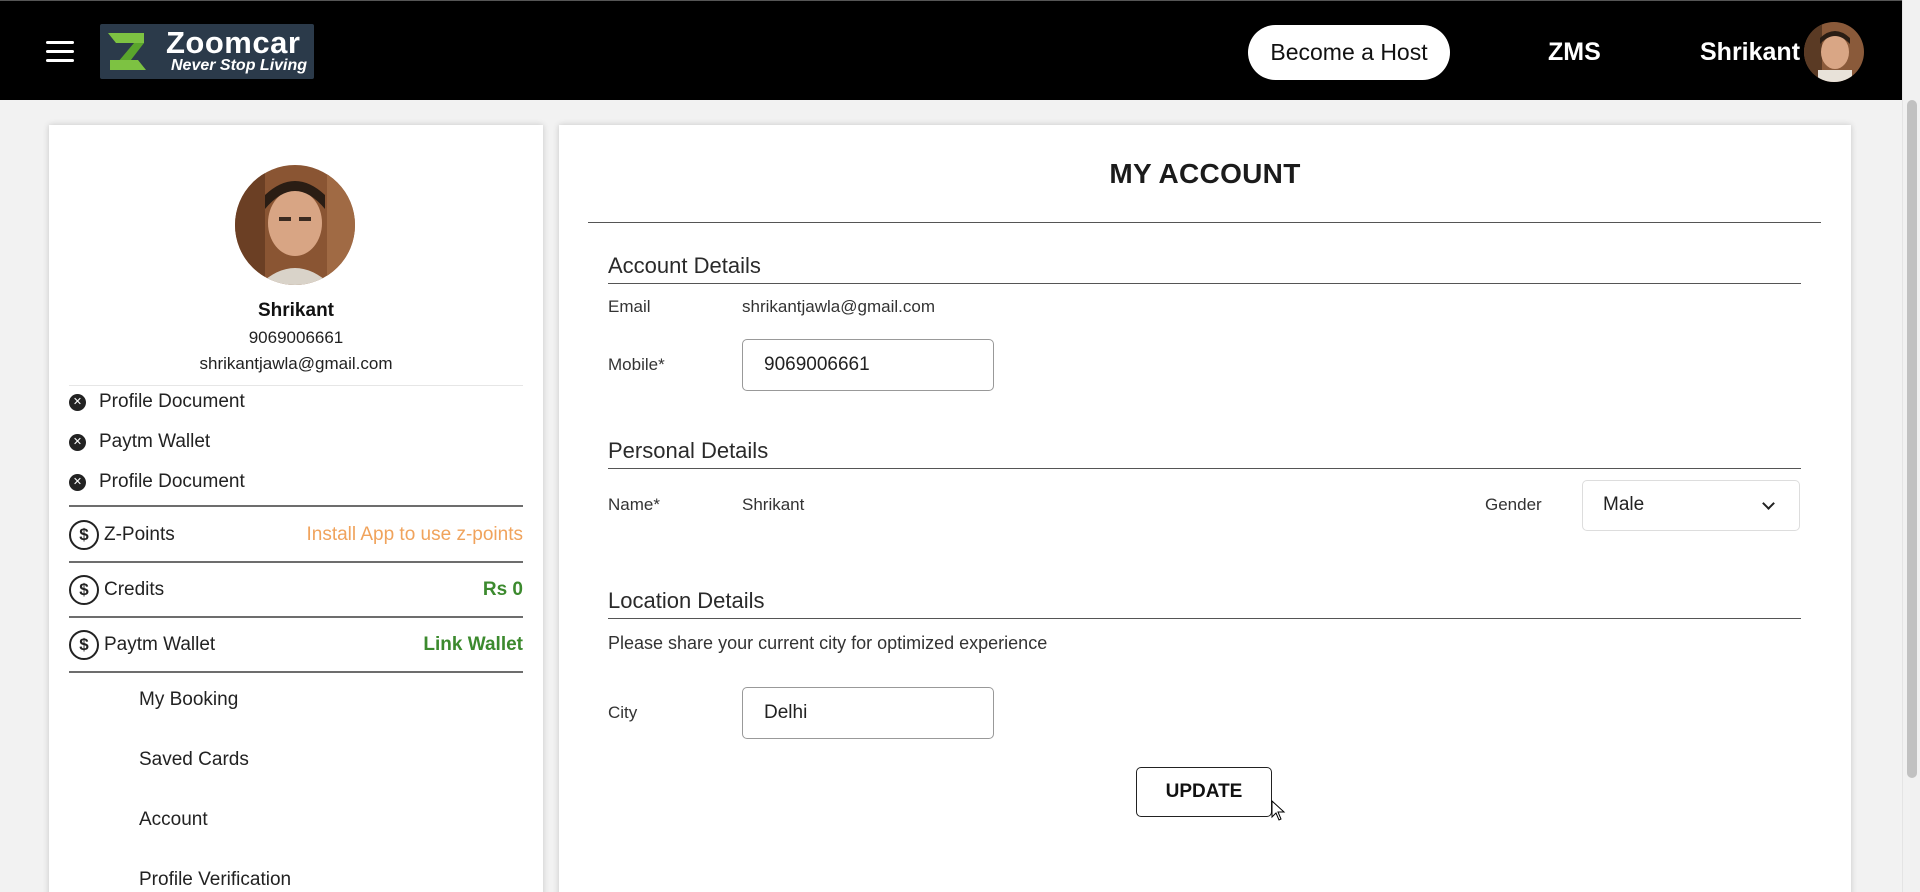  Describe the element at coordinates (296, 645) in the screenshot. I see `paytm-wallet-row: $ Paytm Wallet Link Wallet` at that location.